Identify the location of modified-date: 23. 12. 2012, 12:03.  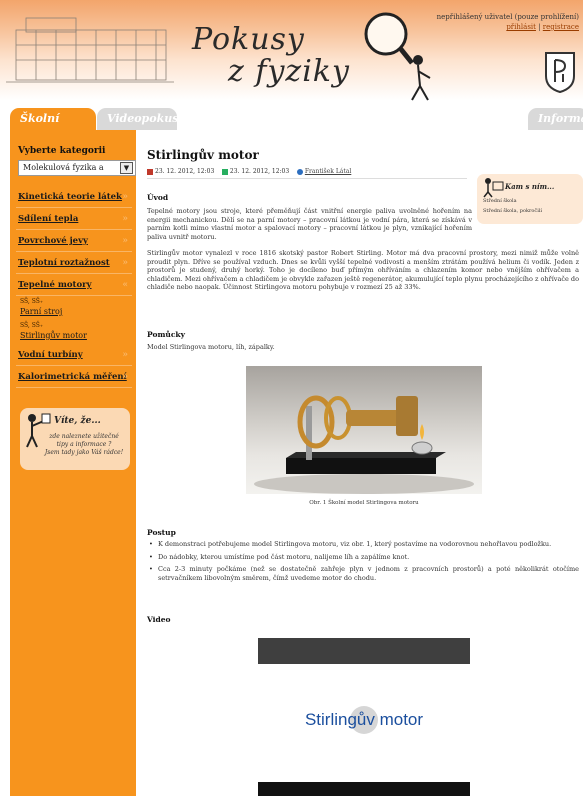
(259, 171).